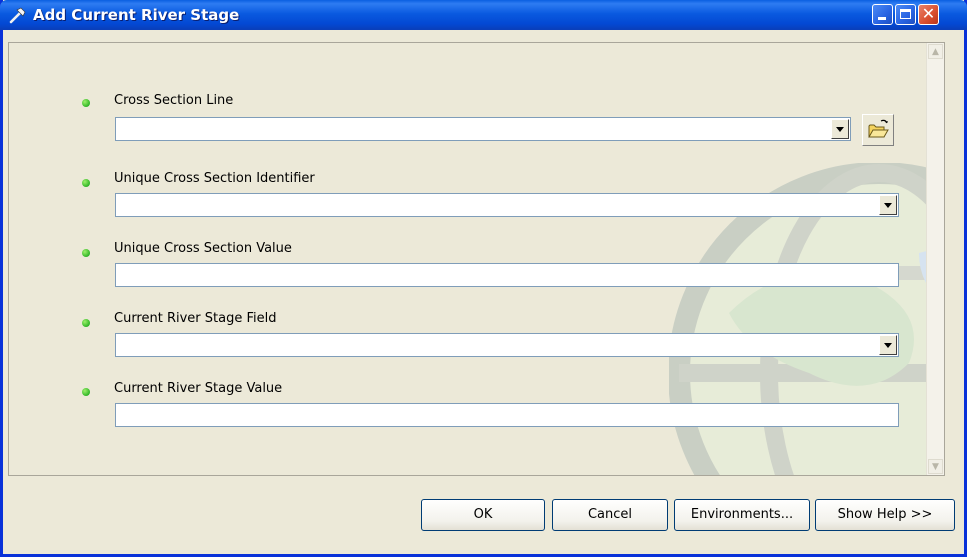 Image resolution: width=967 pixels, height=557 pixels. What do you see at coordinates (198, 388) in the screenshot?
I see `param-label-current-river-stage-value: Current River Stage Value` at bounding box center [198, 388].